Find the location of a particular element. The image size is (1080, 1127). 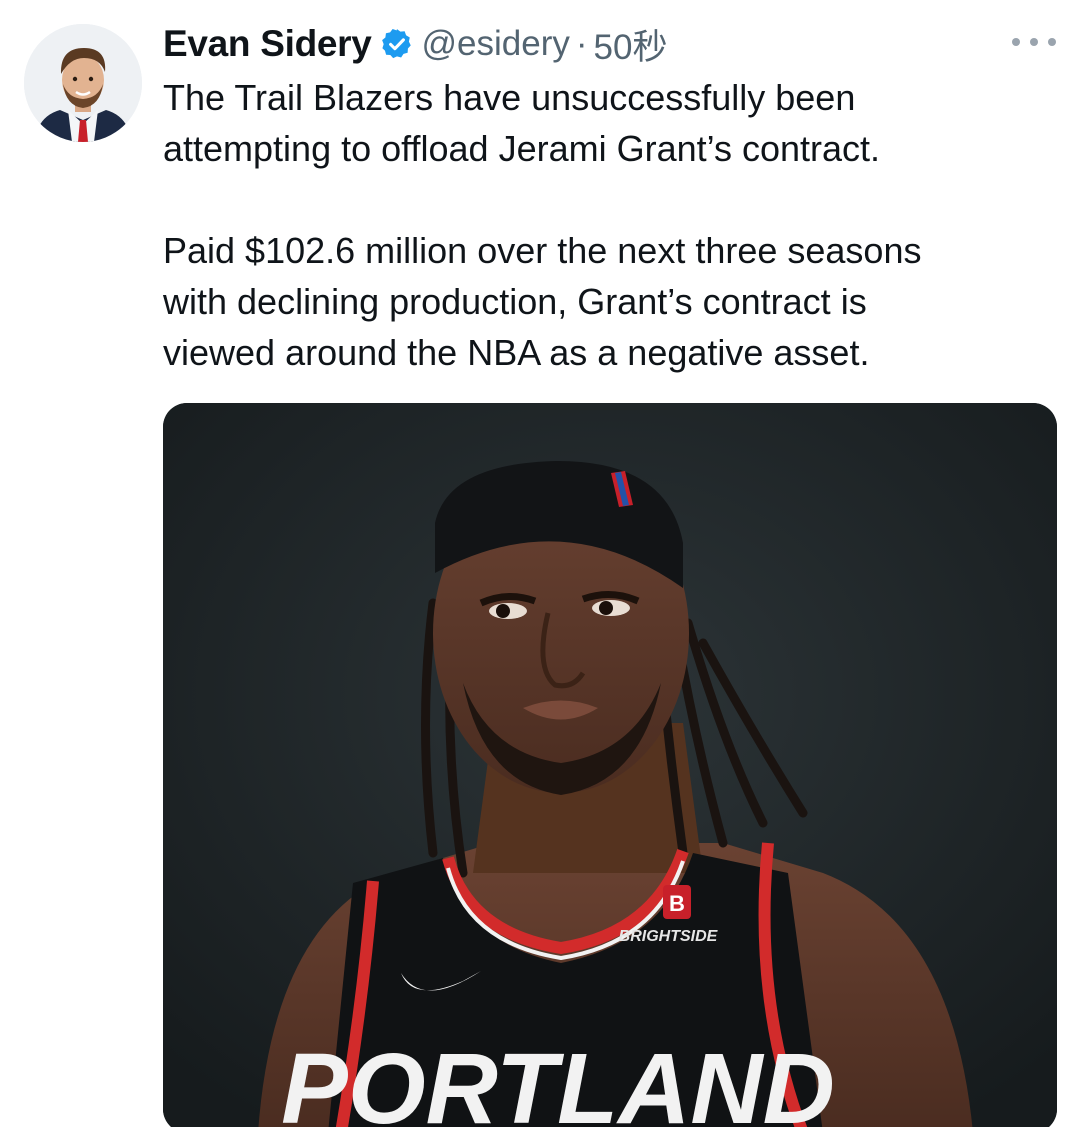

author-handle: @esidery is located at coordinates (496, 44).